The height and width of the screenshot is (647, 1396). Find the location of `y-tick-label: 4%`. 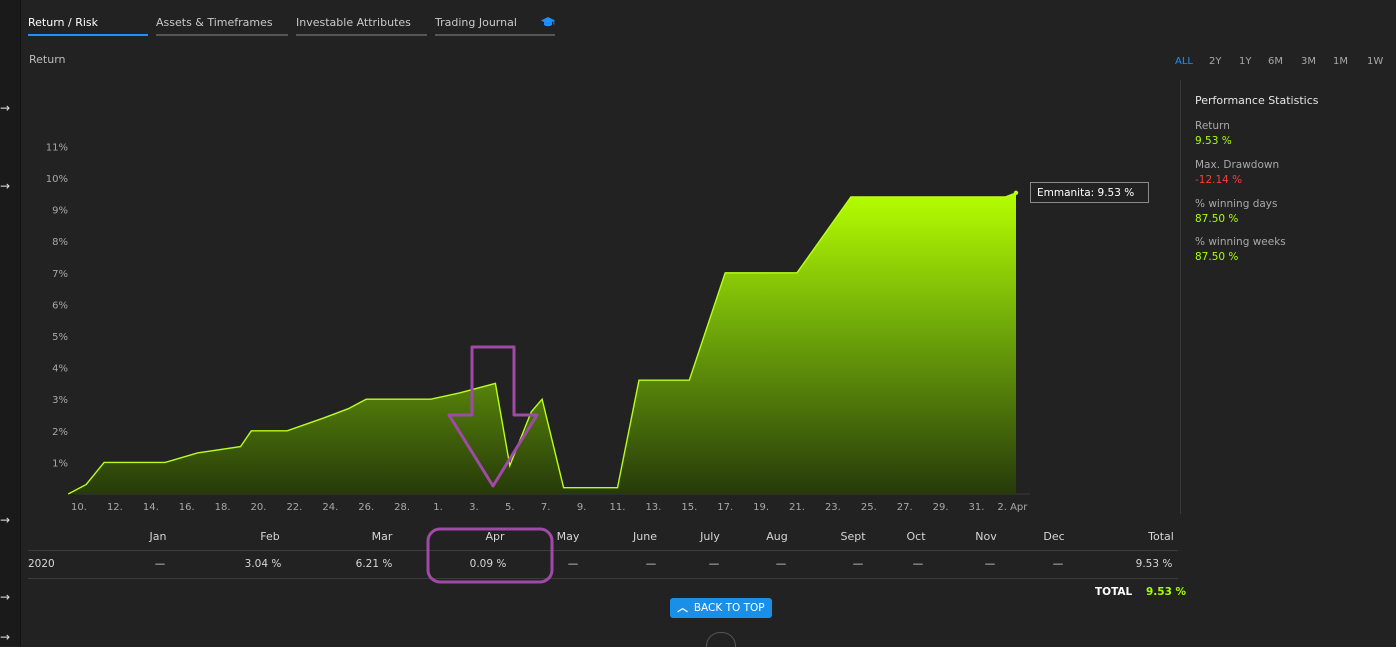

y-tick-label: 4% is located at coordinates (60, 369).